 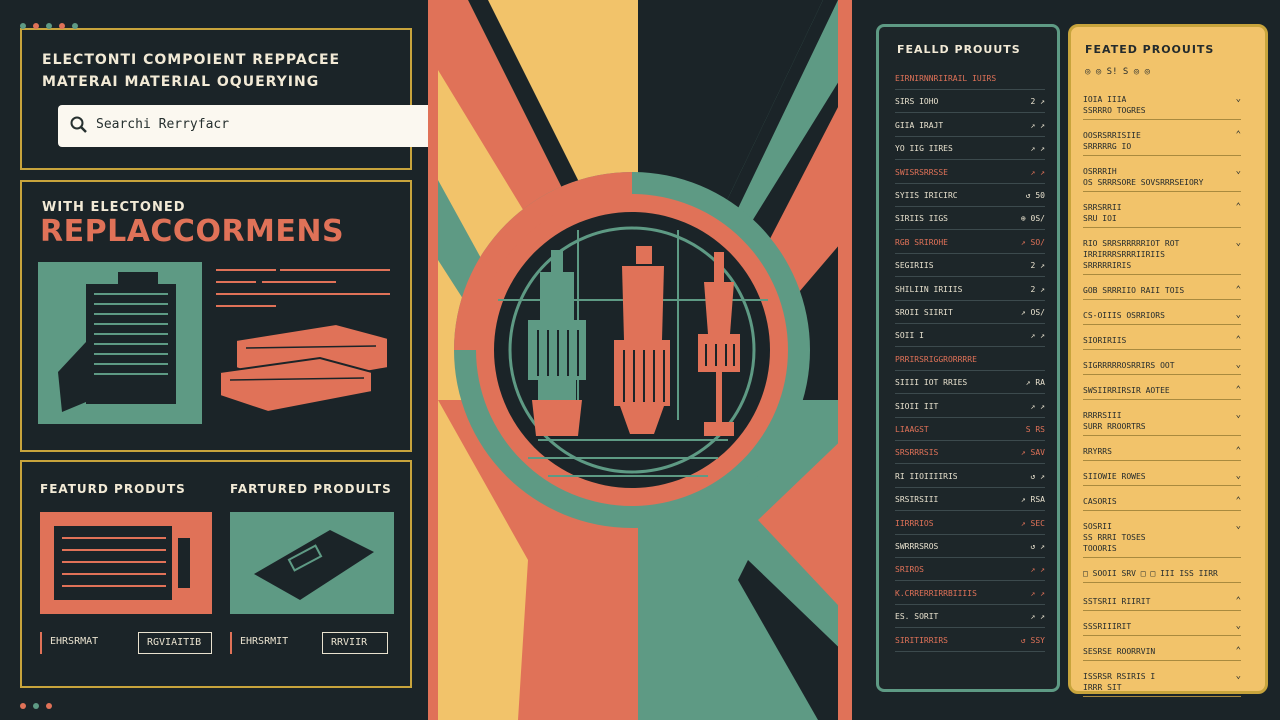 What do you see at coordinates (1162, 682) in the screenshot?
I see `list2-row: ISSRSR RSIRIS I IRRR SIT ⌄` at bounding box center [1162, 682].